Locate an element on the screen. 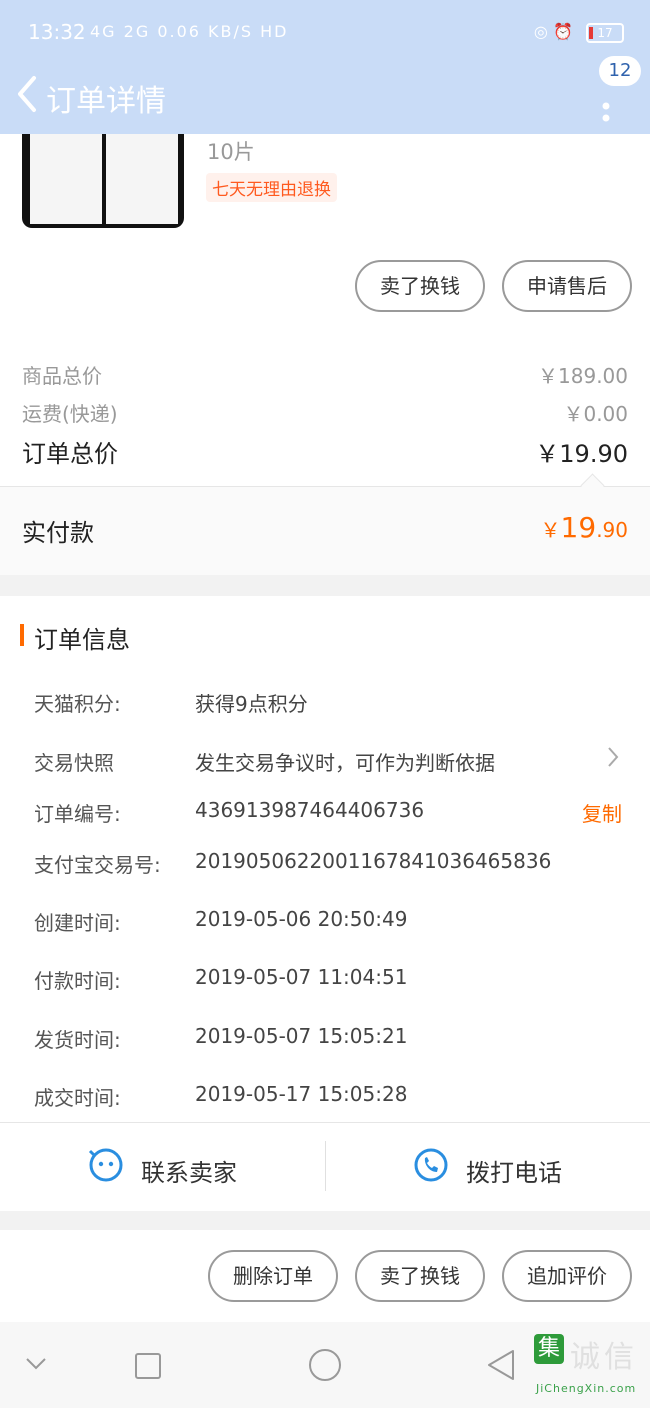 This screenshot has width=650, height=1408. chevron-right-icon is located at coordinates (613, 757).